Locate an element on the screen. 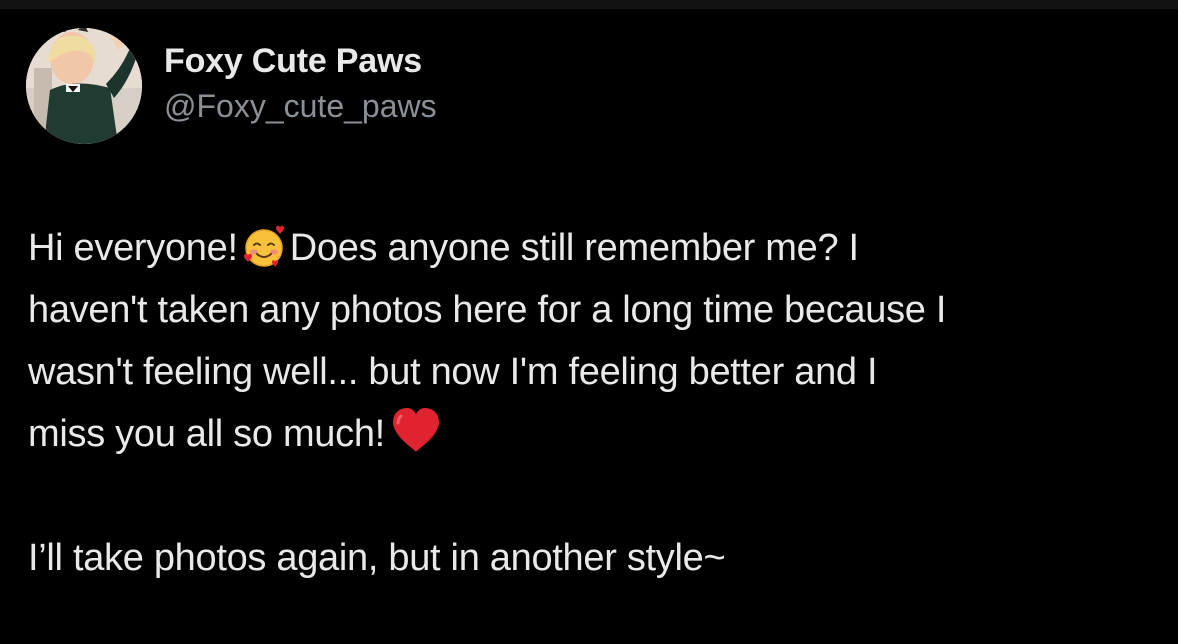  username-handle: @Foxy_cute_paws is located at coordinates (300, 106).